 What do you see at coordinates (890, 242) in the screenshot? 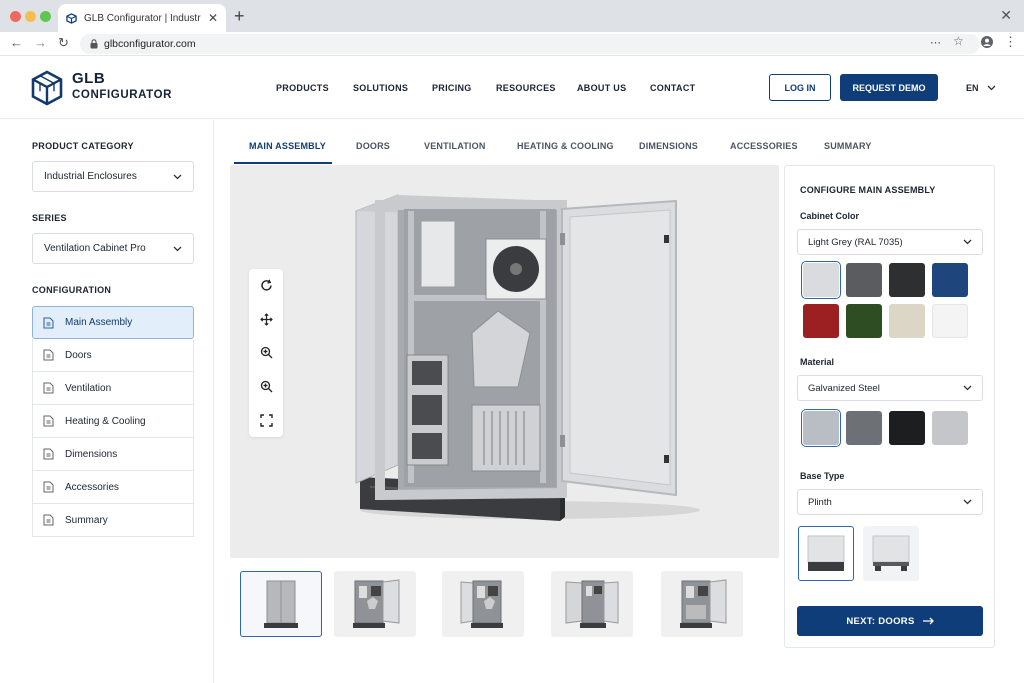
I see `cabinet-color-select: Light Grey (RAL 7035)` at bounding box center [890, 242].